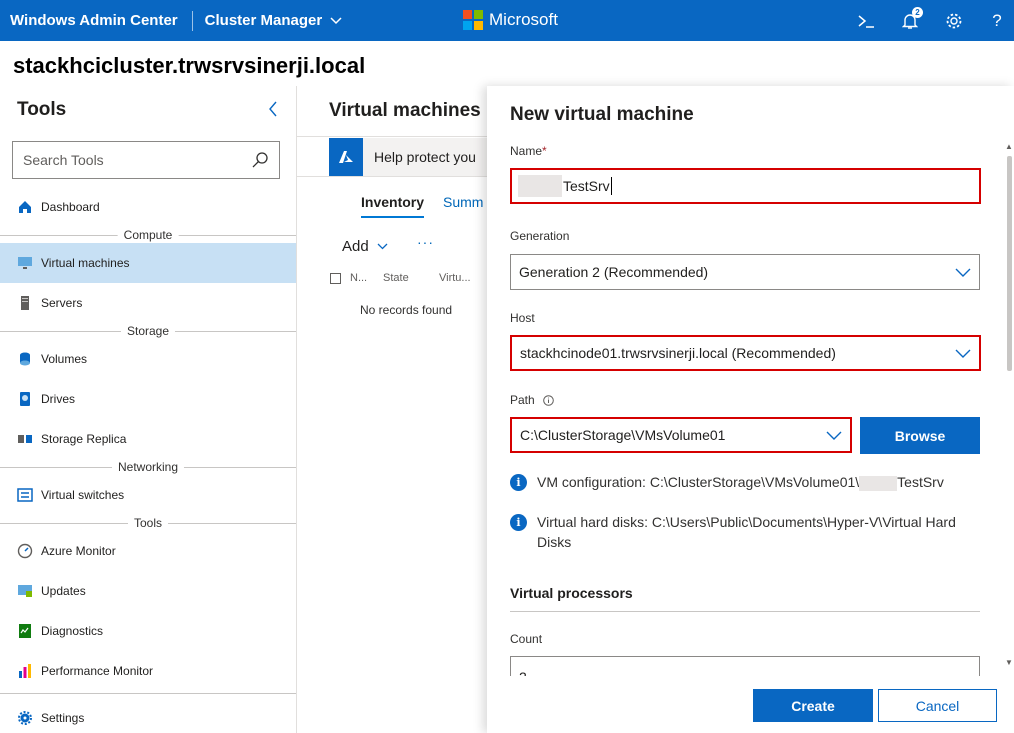  What do you see at coordinates (63, 591) in the screenshot?
I see `nav-label: Updates` at bounding box center [63, 591].